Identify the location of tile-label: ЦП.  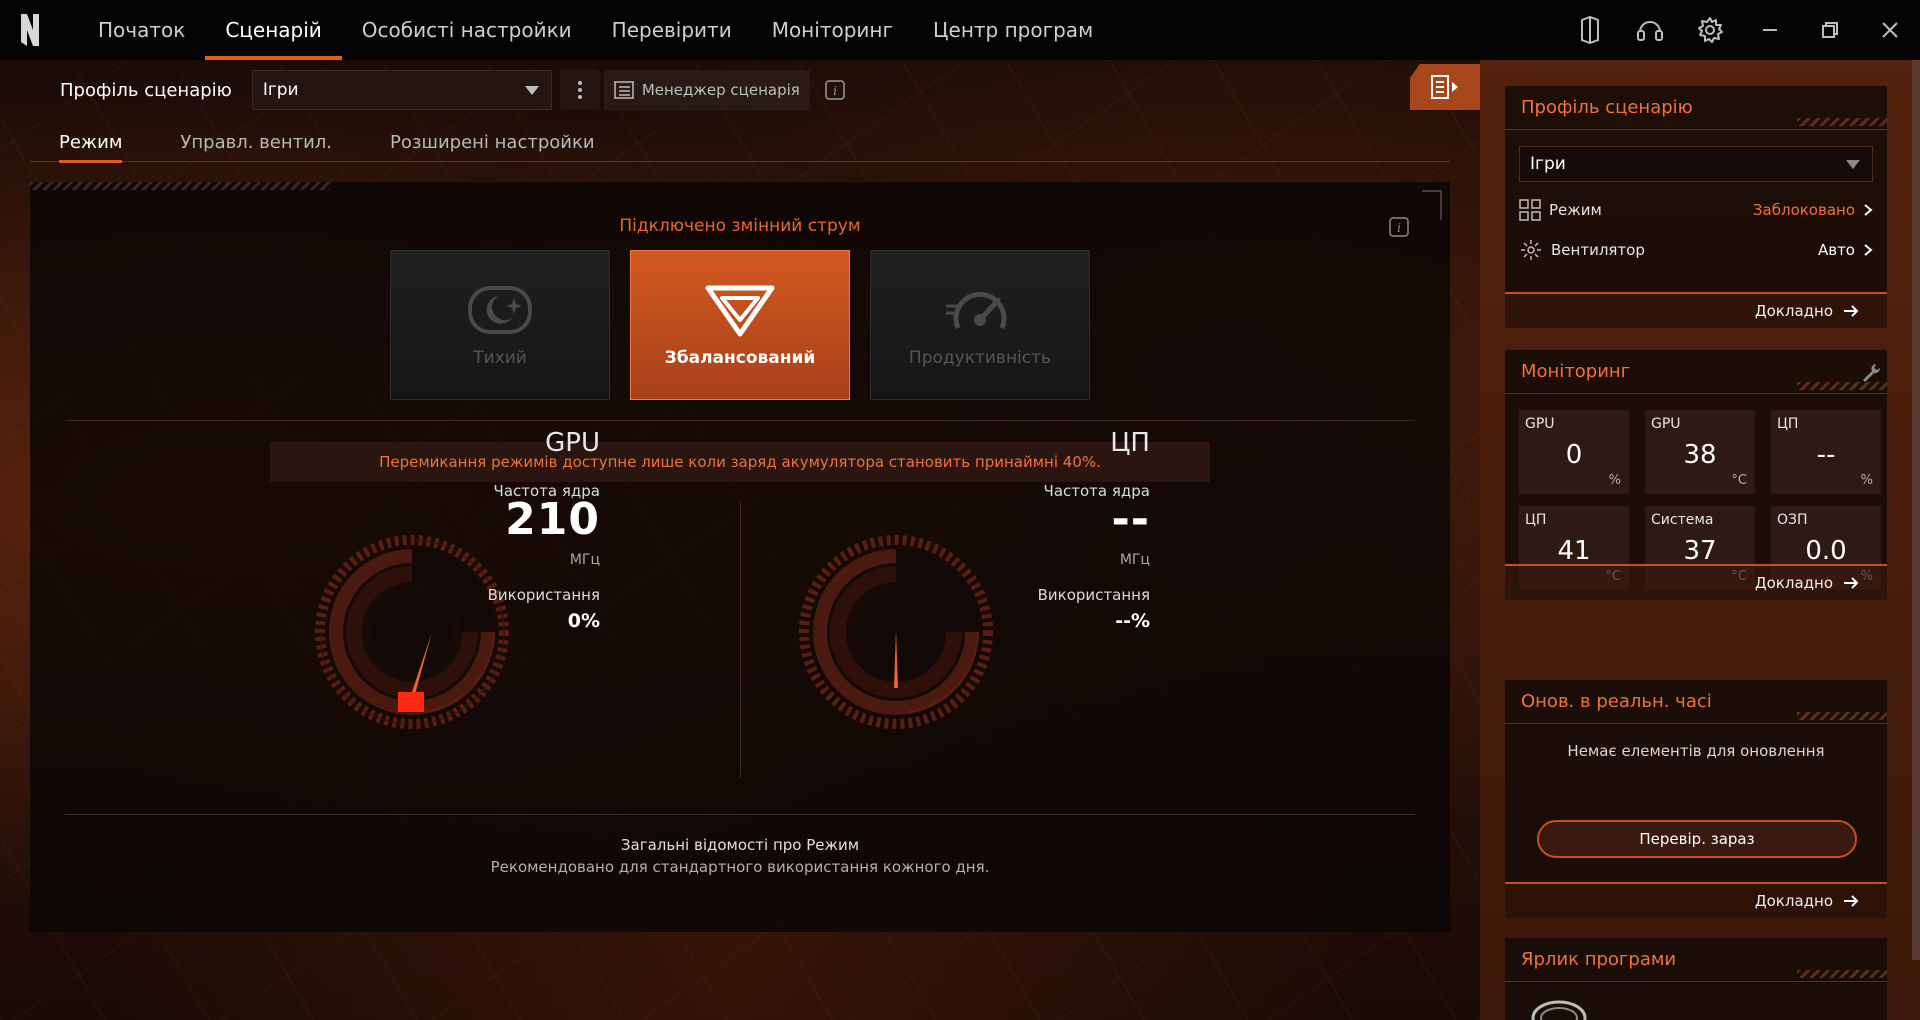
(1788, 424).